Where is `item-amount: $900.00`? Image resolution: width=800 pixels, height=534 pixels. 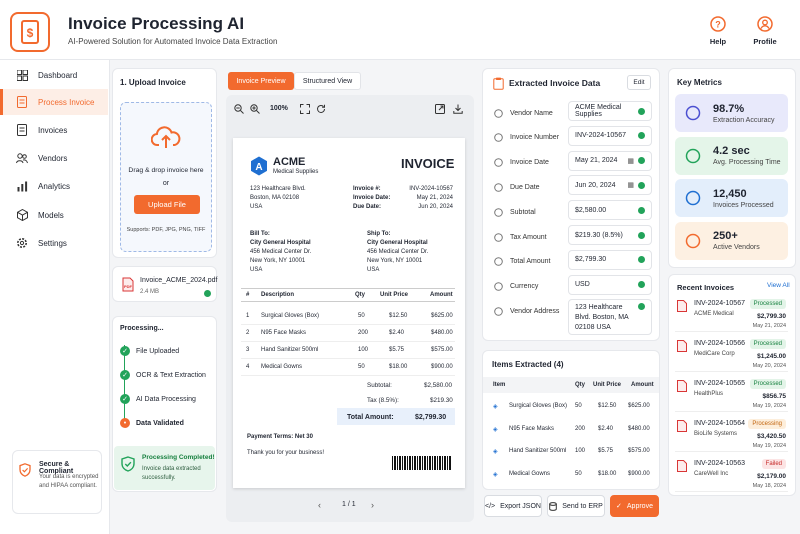 item-amount: $900.00 is located at coordinates (639, 473).